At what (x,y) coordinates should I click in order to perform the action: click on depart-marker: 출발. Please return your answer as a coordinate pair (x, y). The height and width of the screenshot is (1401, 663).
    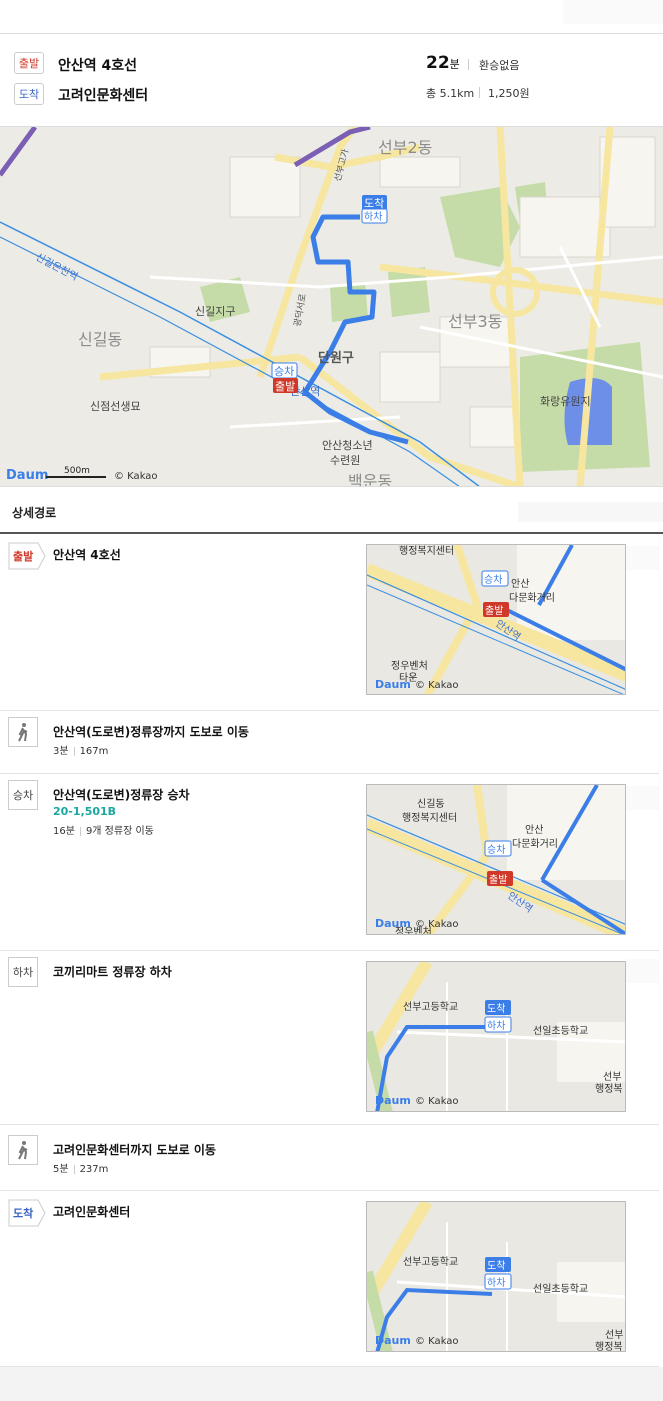
    Looking at the image, I should click on (285, 385).